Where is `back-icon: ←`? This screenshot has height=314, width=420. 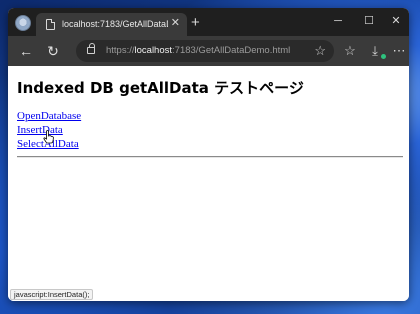
back-icon: ← is located at coordinates (26, 51).